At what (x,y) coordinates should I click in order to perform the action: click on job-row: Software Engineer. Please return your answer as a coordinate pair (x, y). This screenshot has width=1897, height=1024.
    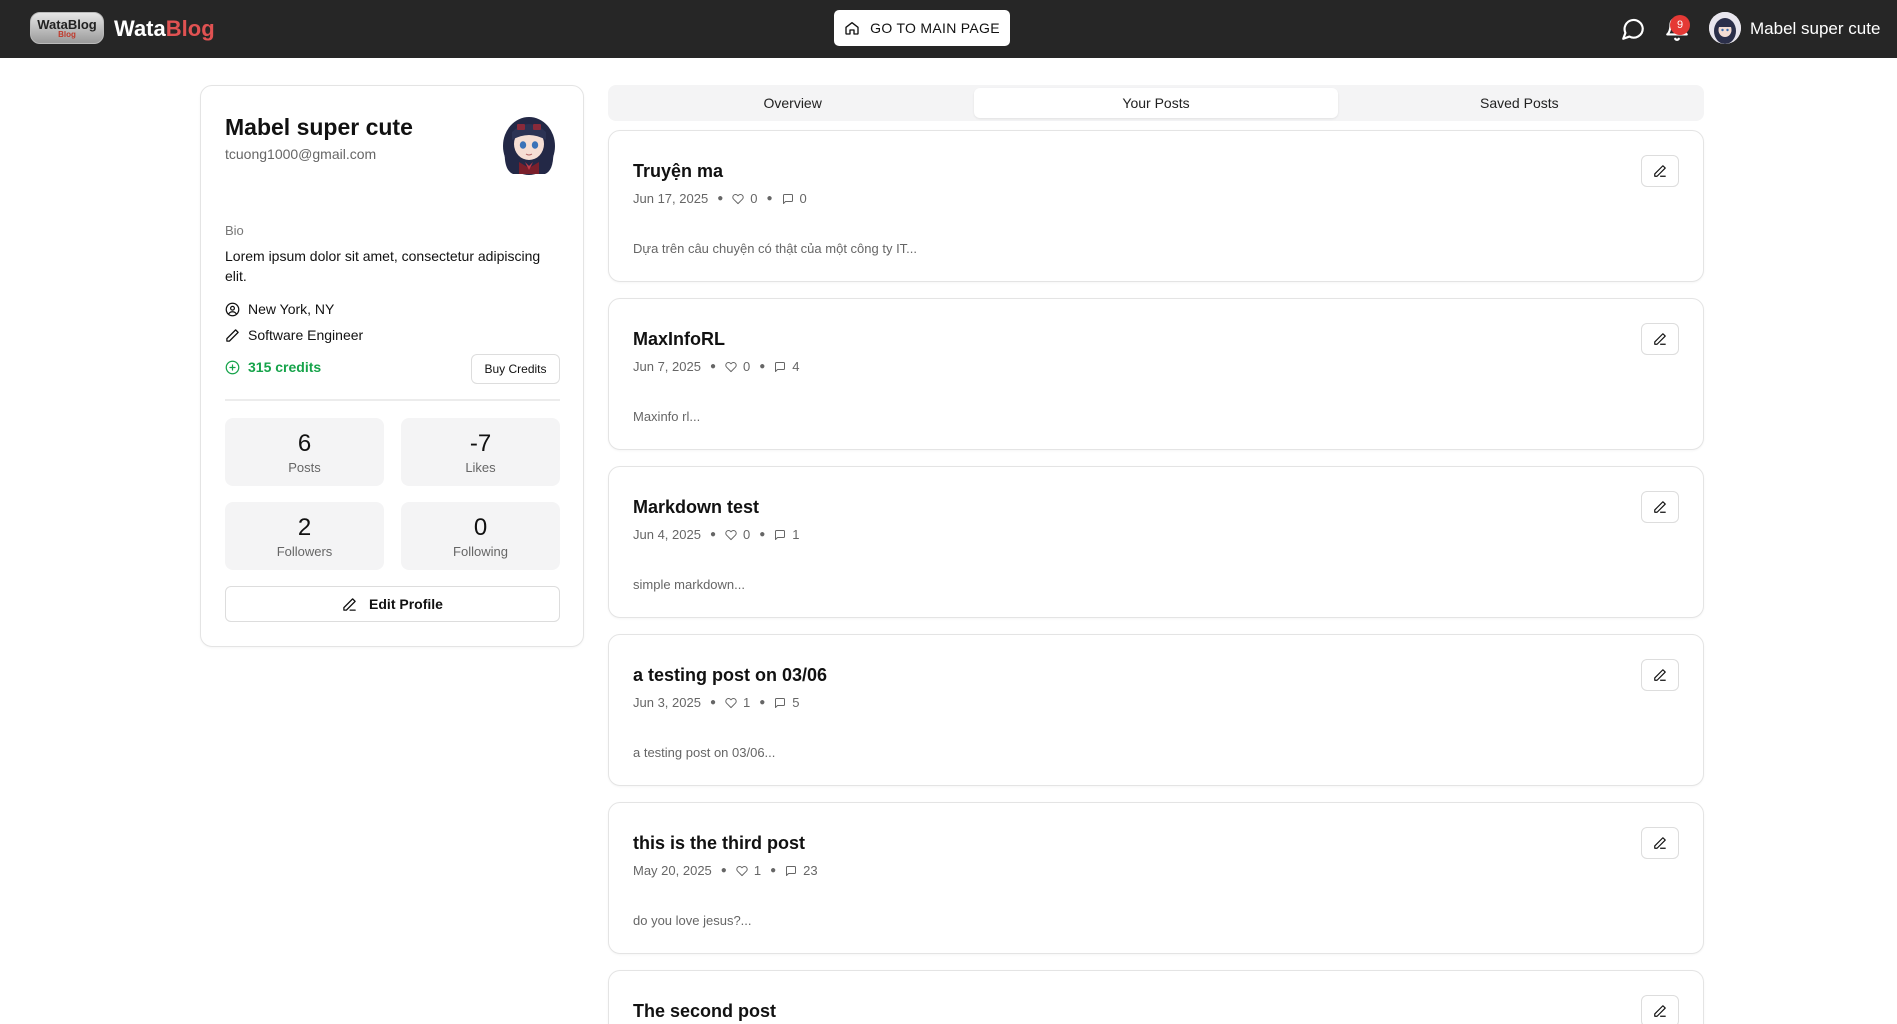
    Looking at the image, I should click on (294, 335).